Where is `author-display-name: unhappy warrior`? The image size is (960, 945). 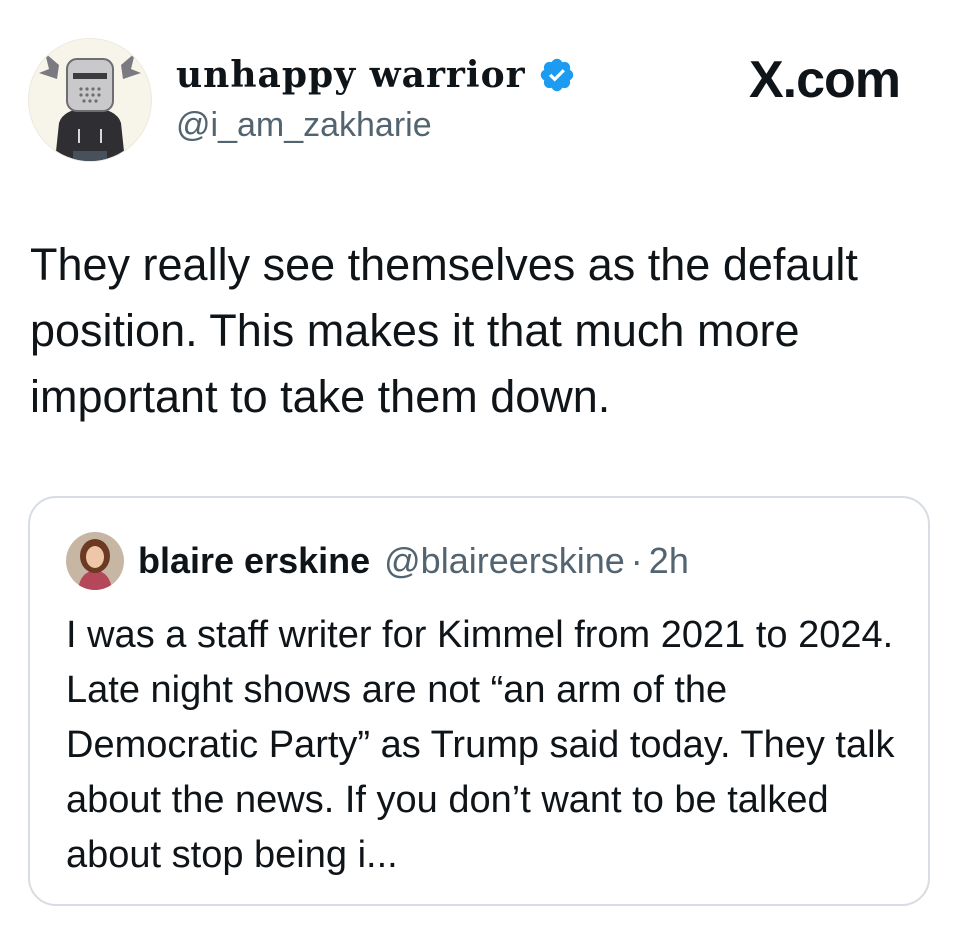
author-display-name: unhappy warrior is located at coordinates (351, 75).